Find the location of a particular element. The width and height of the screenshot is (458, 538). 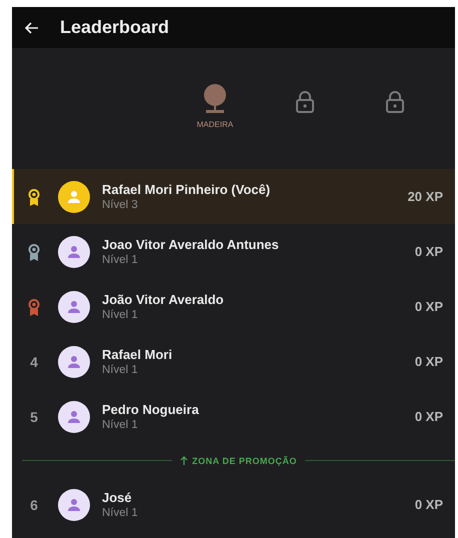

rank-number: 5 is located at coordinates (34, 416).